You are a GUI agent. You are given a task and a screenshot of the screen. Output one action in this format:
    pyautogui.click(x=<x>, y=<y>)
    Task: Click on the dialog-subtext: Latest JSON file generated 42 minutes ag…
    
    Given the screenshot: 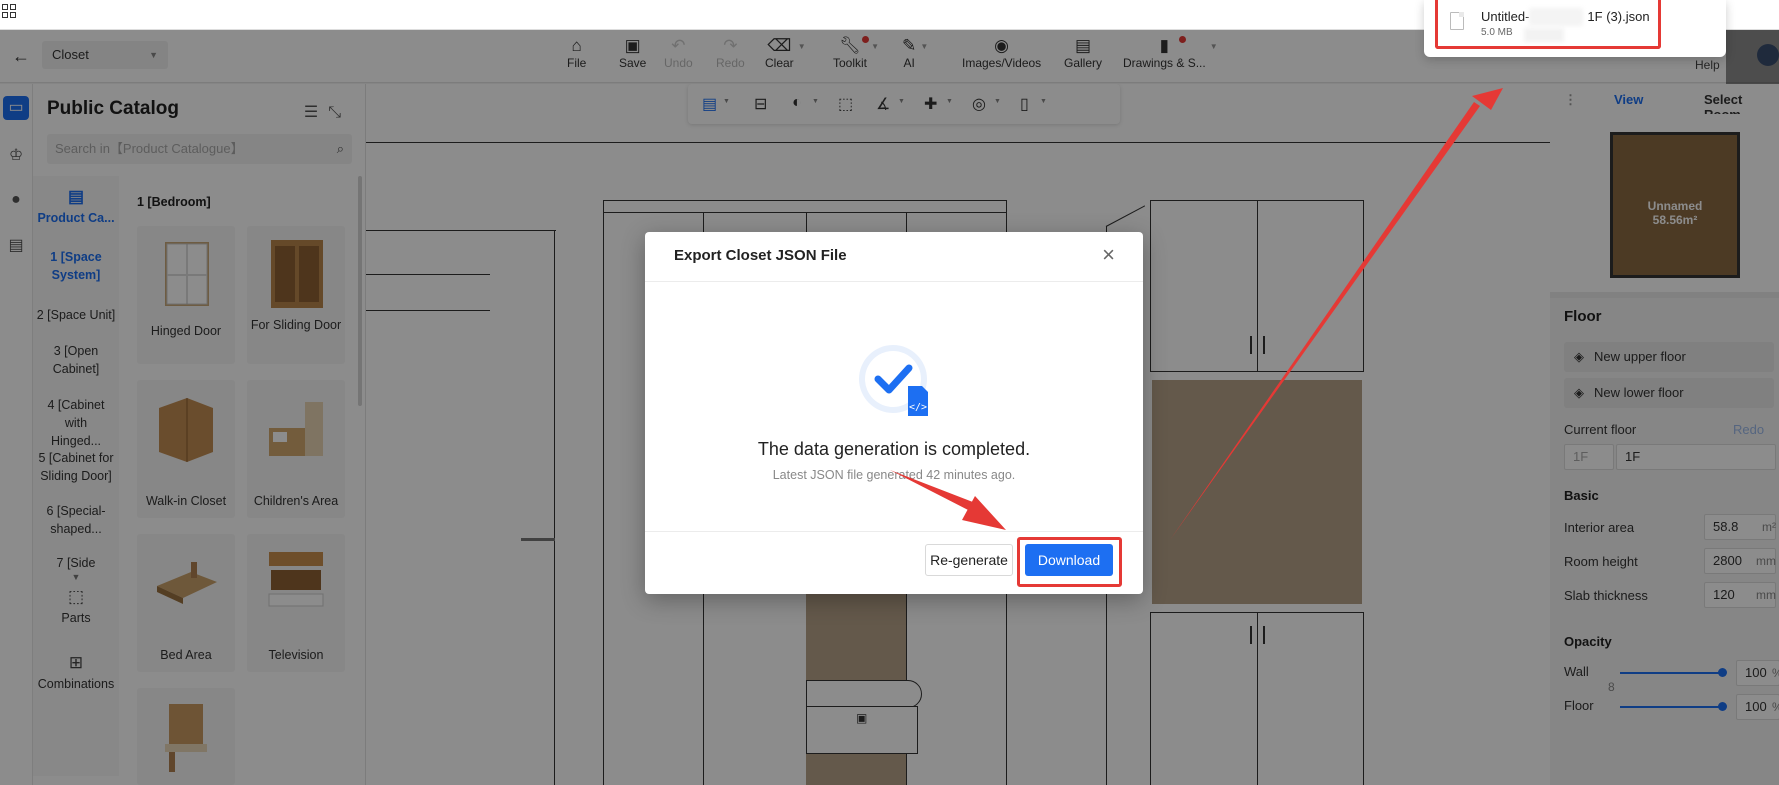 What is the action you would take?
    pyautogui.click(x=894, y=475)
    